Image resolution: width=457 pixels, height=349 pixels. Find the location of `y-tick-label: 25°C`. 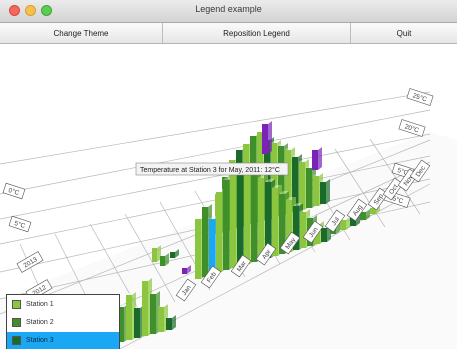

y-tick-label: 25°C is located at coordinates (420, 97).